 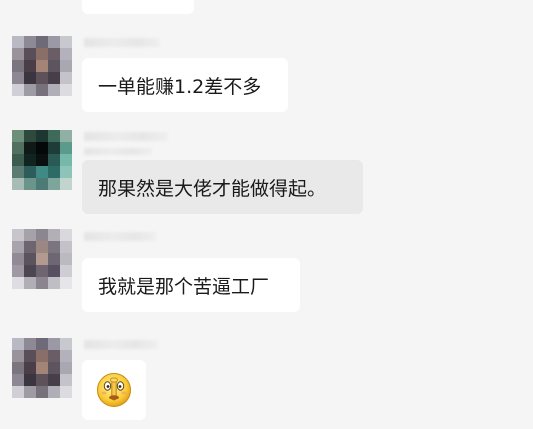 I want to click on message-bubble: 那果然是大佬才能做得起。, so click(x=222, y=187).